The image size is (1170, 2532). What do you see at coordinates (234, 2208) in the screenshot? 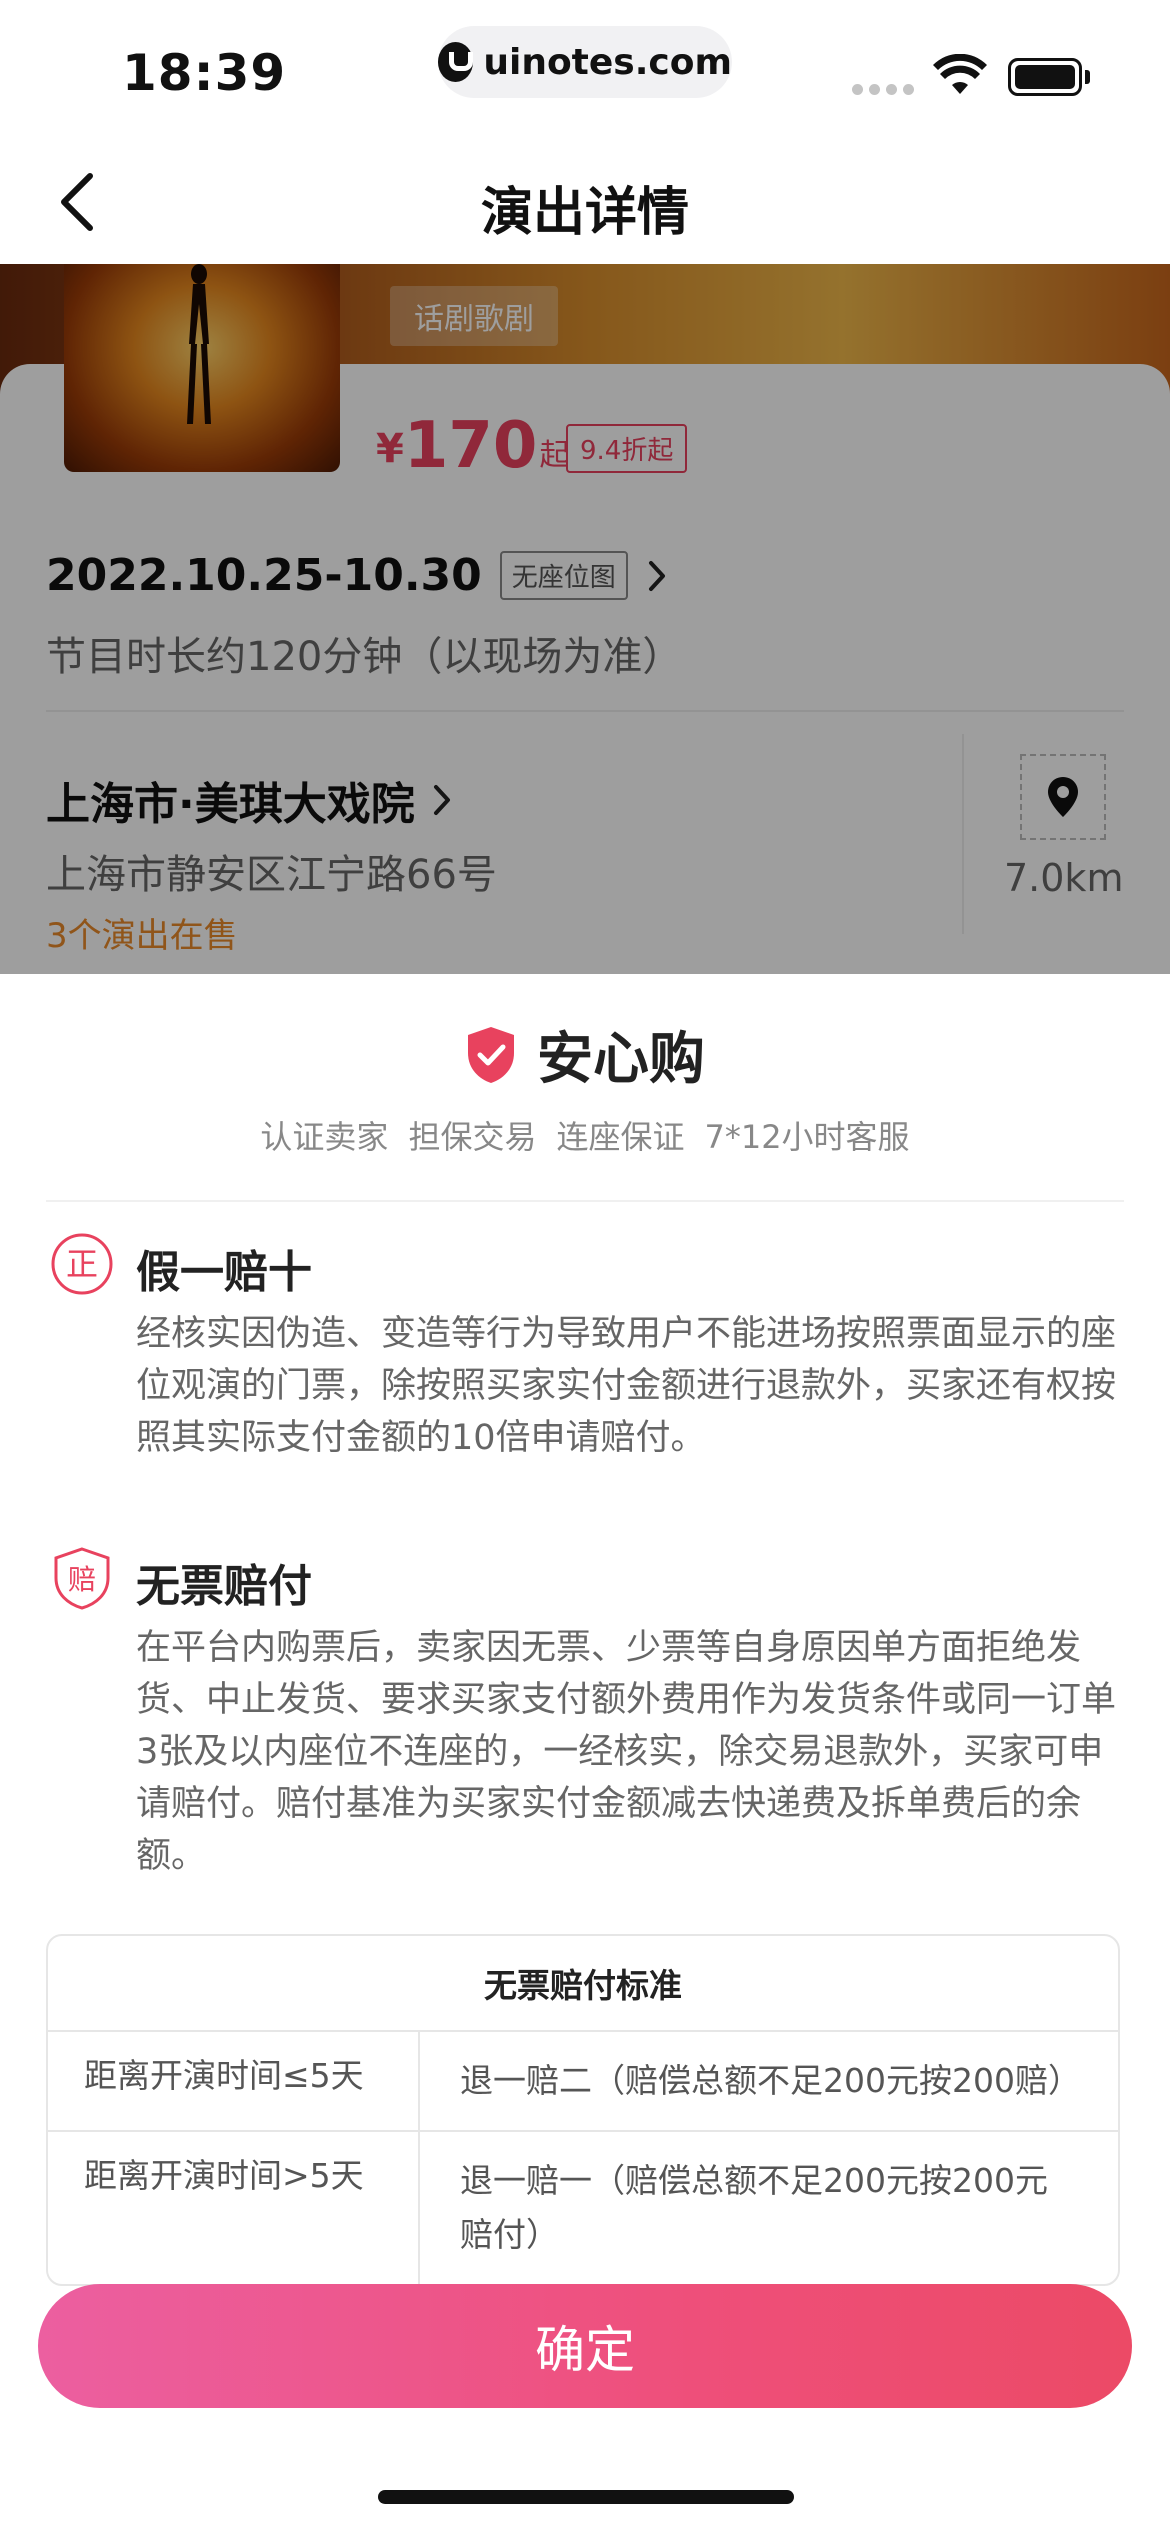
I see `table-cell-condition: 距离开演时间>5天` at bounding box center [234, 2208].